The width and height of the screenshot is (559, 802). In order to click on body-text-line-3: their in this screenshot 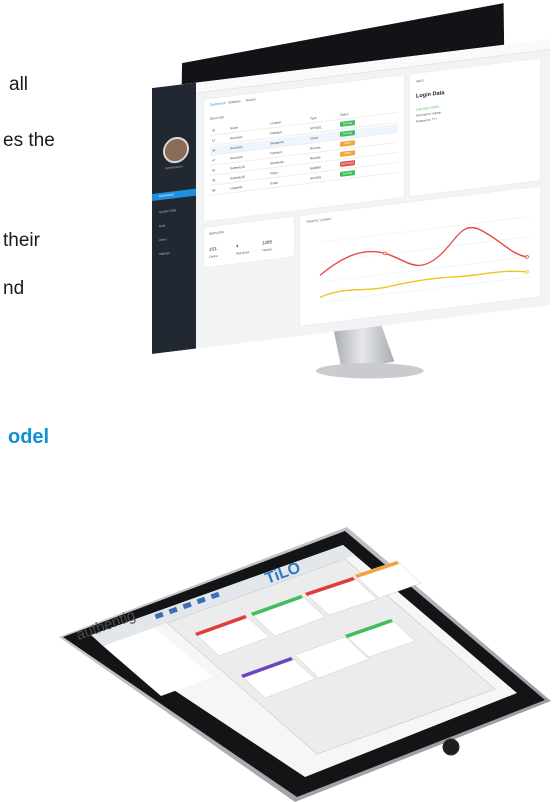, I will do `click(21, 240)`.